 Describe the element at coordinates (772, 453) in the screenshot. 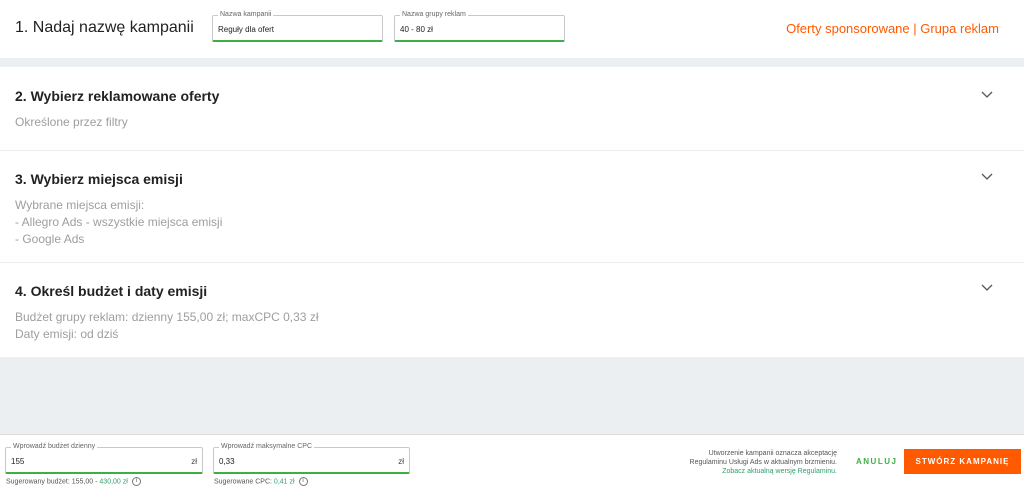

I see `terms-line: Utworzenie kampanii oznacza akceptację` at that location.